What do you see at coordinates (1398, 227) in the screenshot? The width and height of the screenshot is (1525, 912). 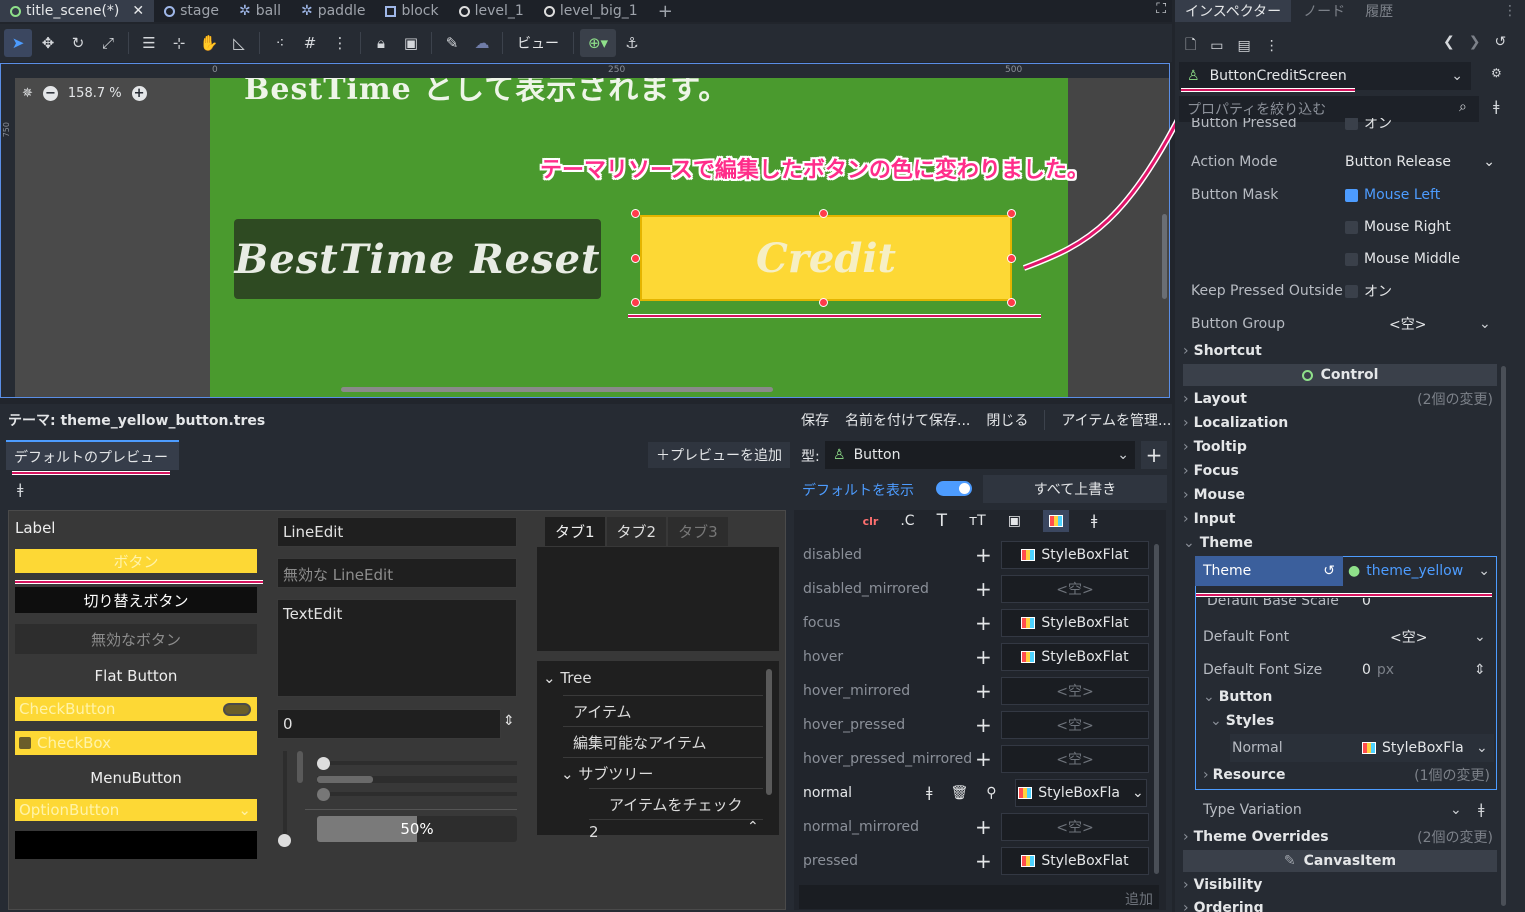 I see `mouse-right-checkbox: Mouse Right` at bounding box center [1398, 227].